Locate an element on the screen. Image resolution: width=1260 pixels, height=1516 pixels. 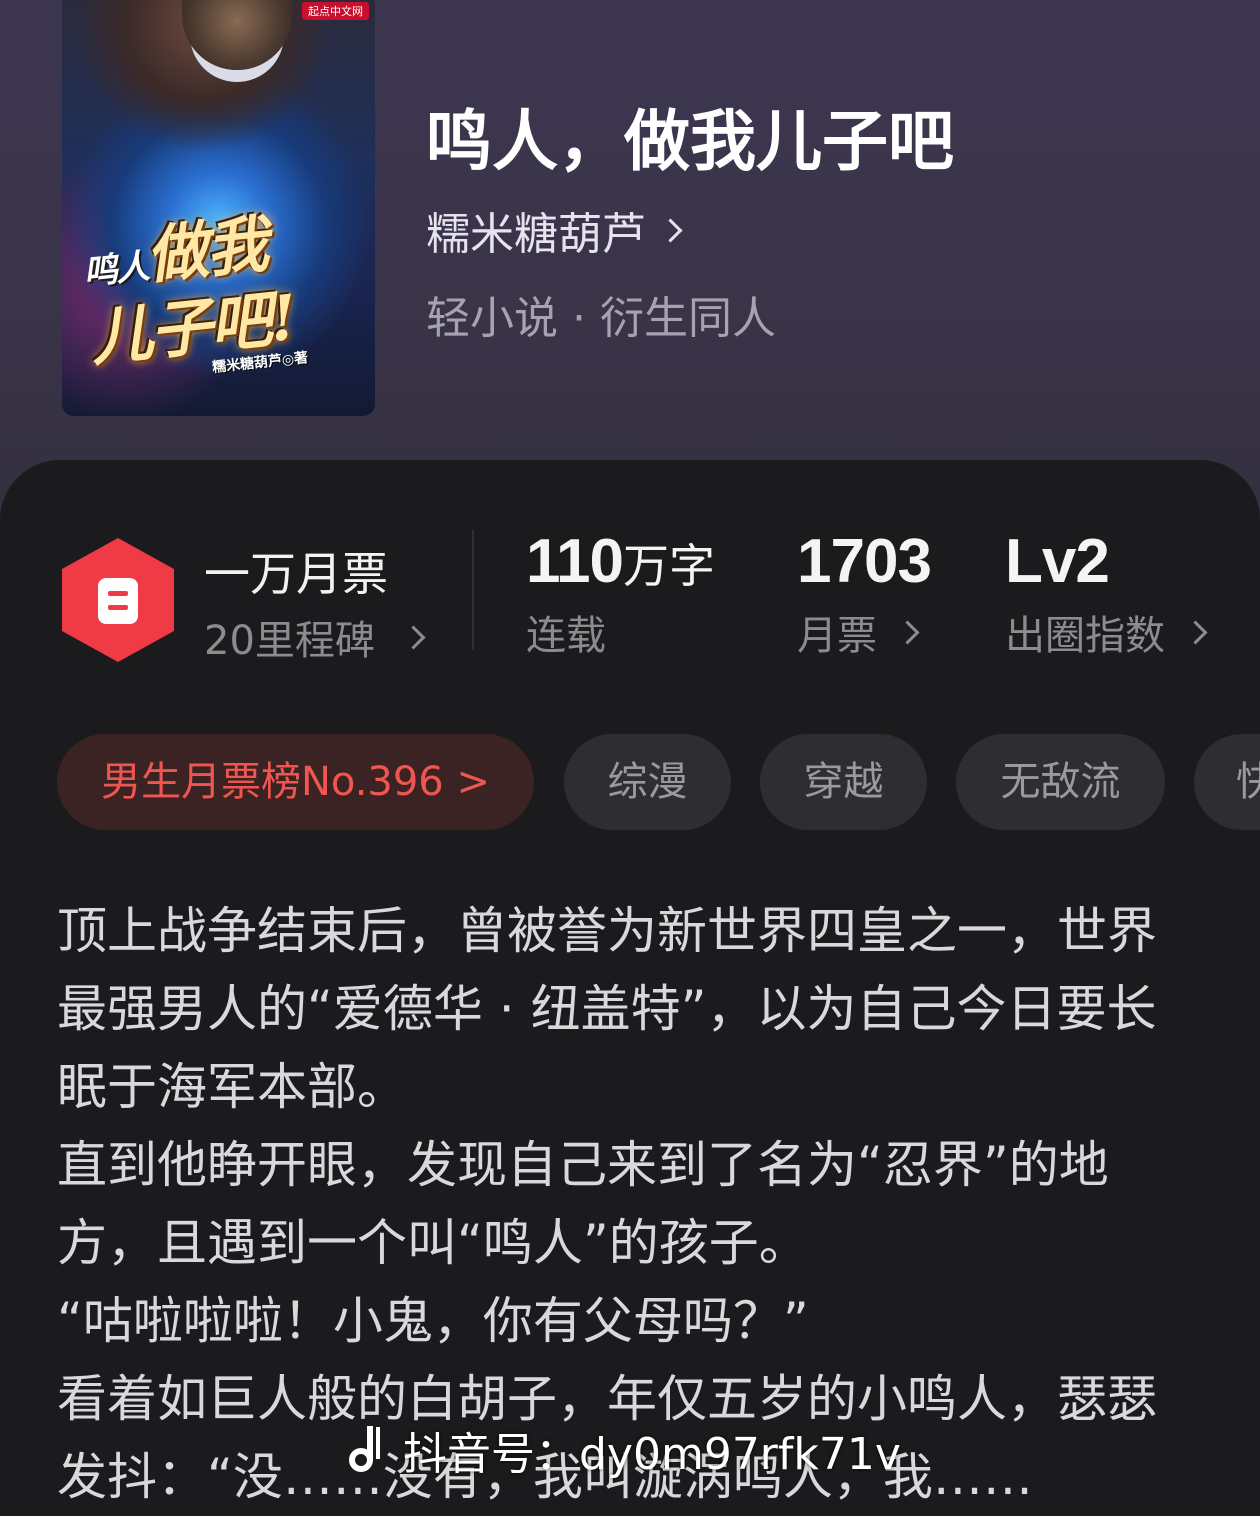
tag-time-travel: 穿越 is located at coordinates (843, 782).